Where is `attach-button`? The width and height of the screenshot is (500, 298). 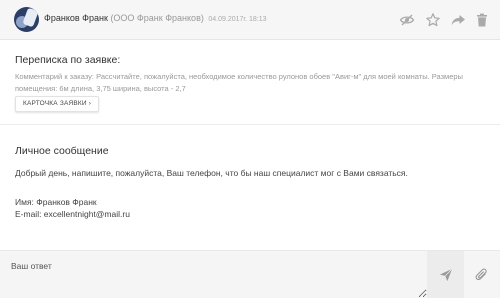
attach-button is located at coordinates (482, 274).